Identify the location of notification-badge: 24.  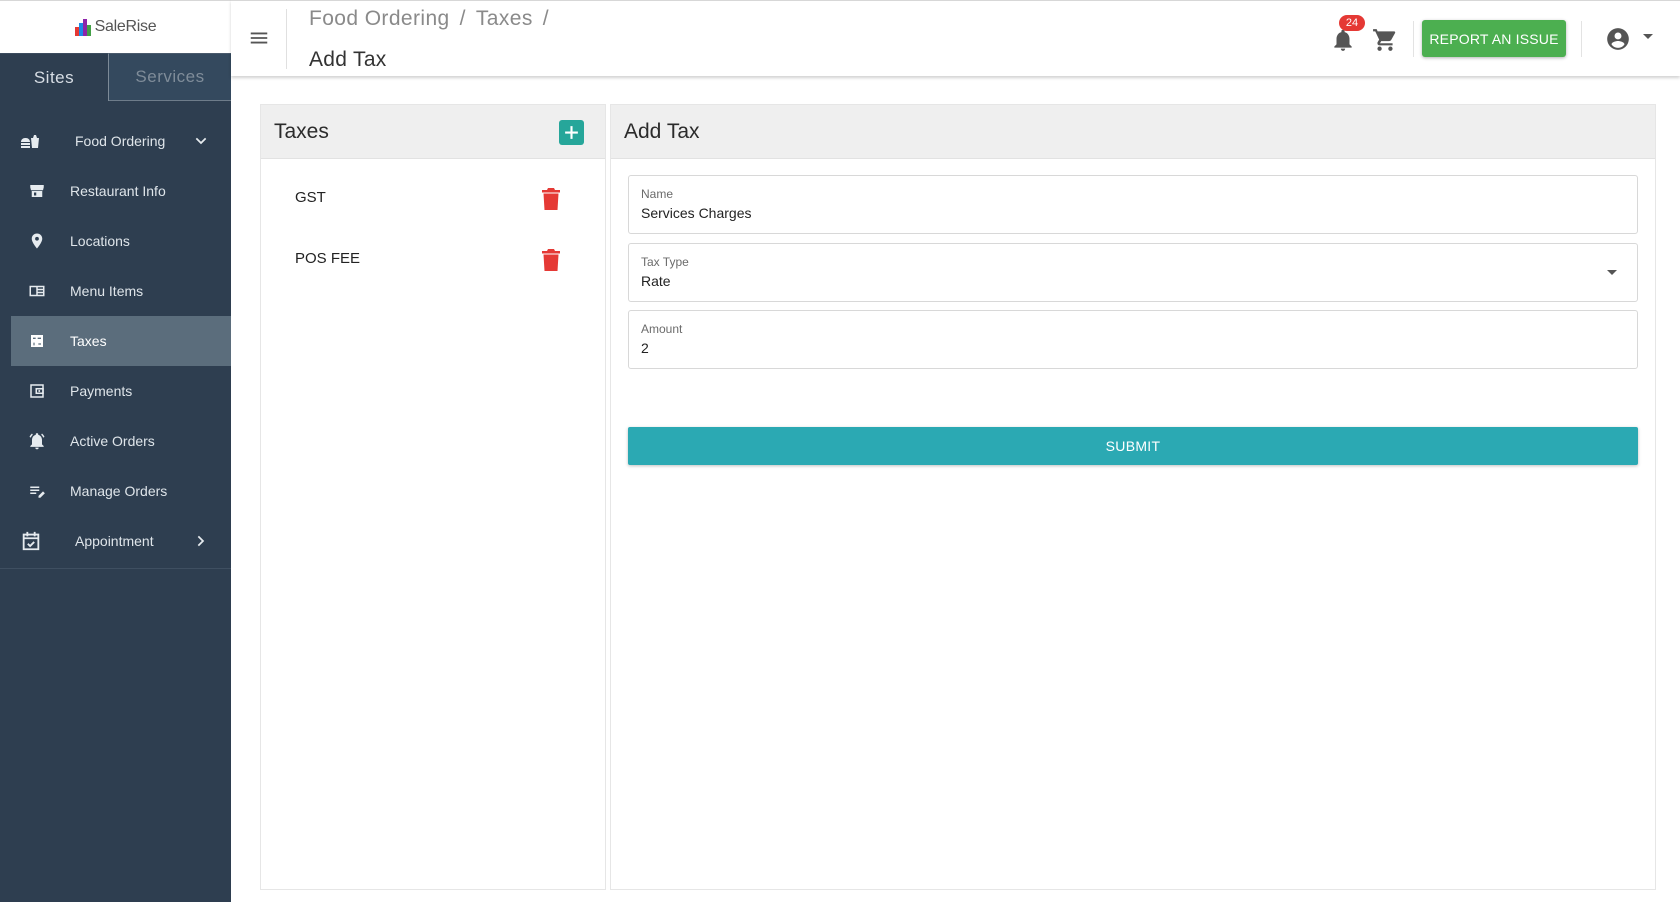
(1352, 23).